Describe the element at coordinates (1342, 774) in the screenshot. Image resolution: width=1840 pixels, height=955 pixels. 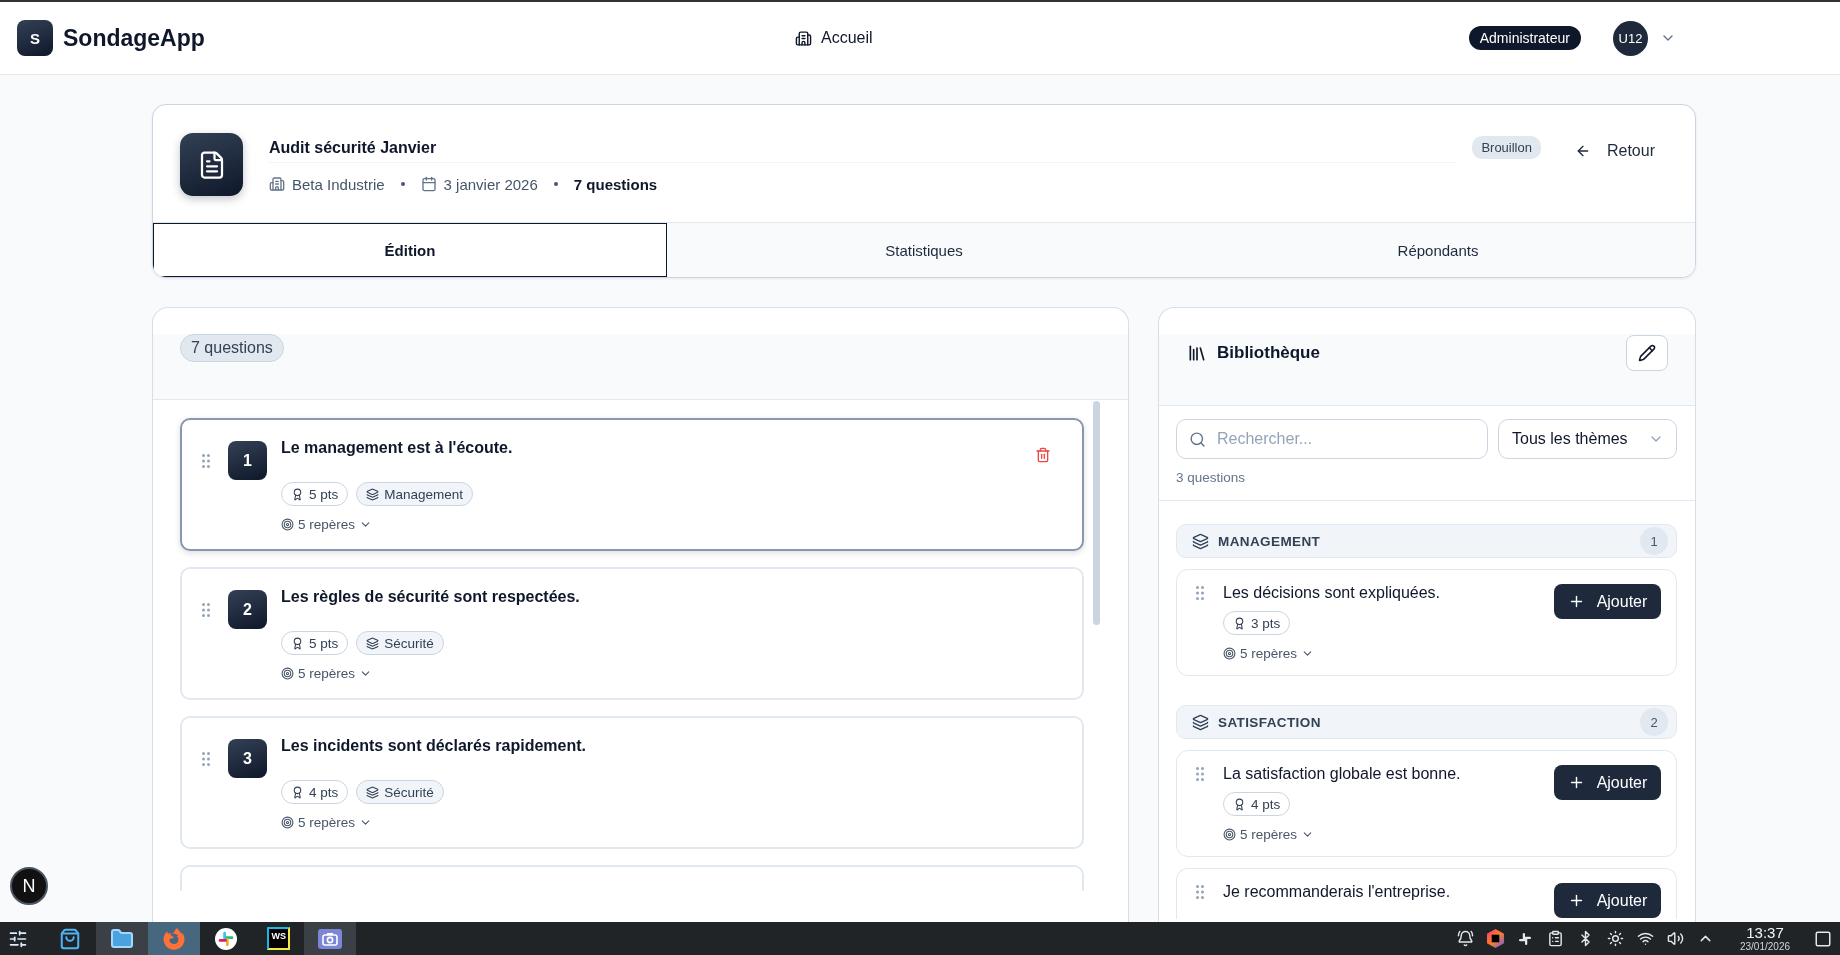
I see `library-question-text: La satisfaction globale est bonne.` at that location.